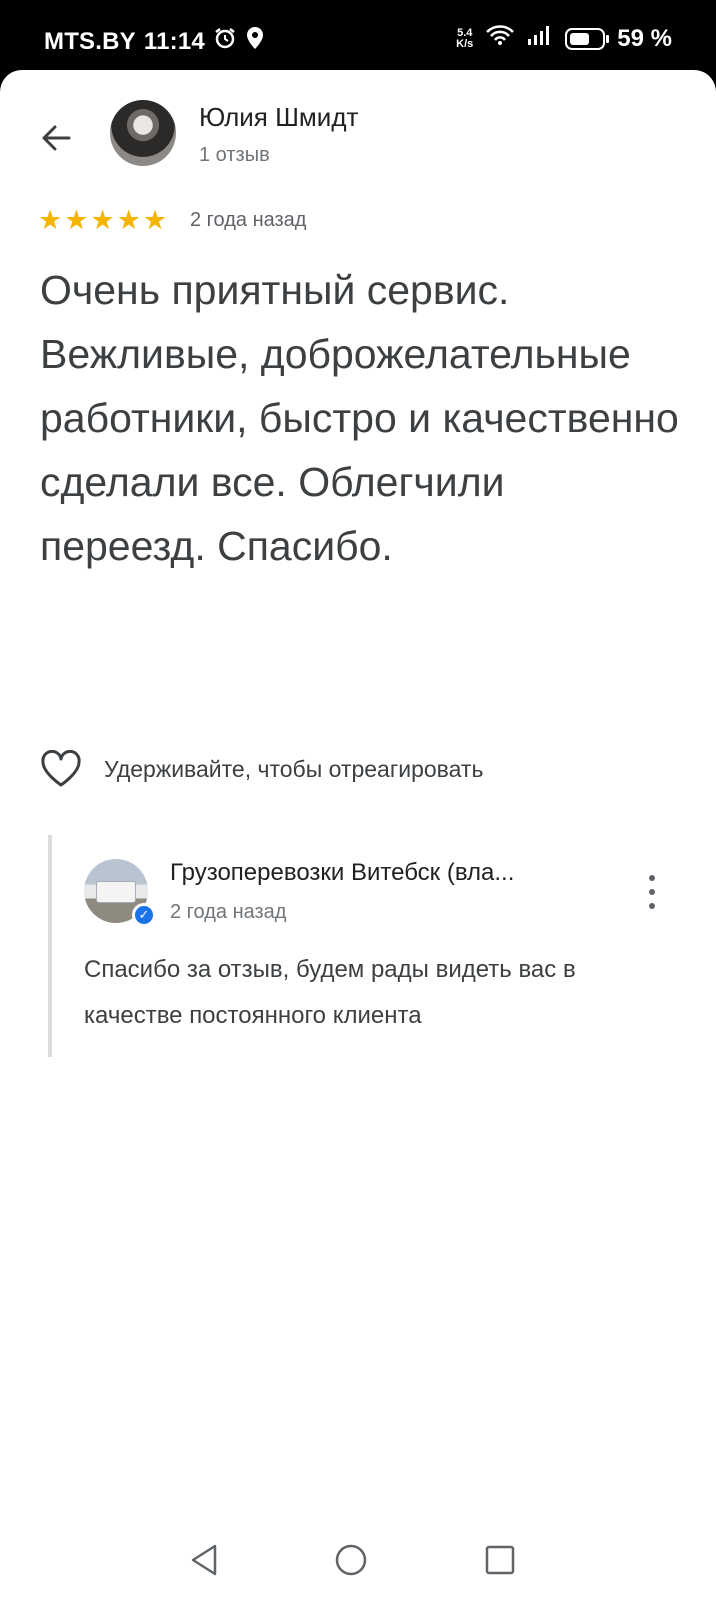 Image resolution: width=716 pixels, height=1599 pixels. I want to click on network-speed: 5.4 K/s, so click(465, 38).